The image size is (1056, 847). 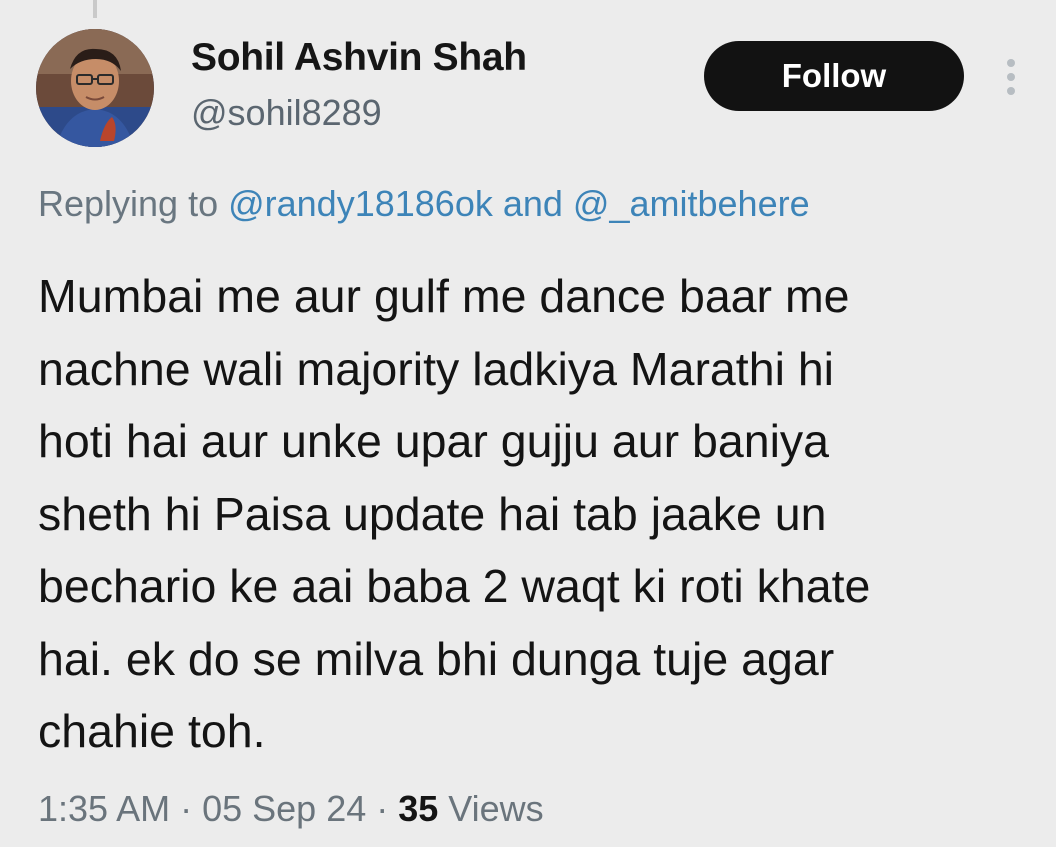 What do you see at coordinates (95, 9) in the screenshot?
I see `thread-connector-line` at bounding box center [95, 9].